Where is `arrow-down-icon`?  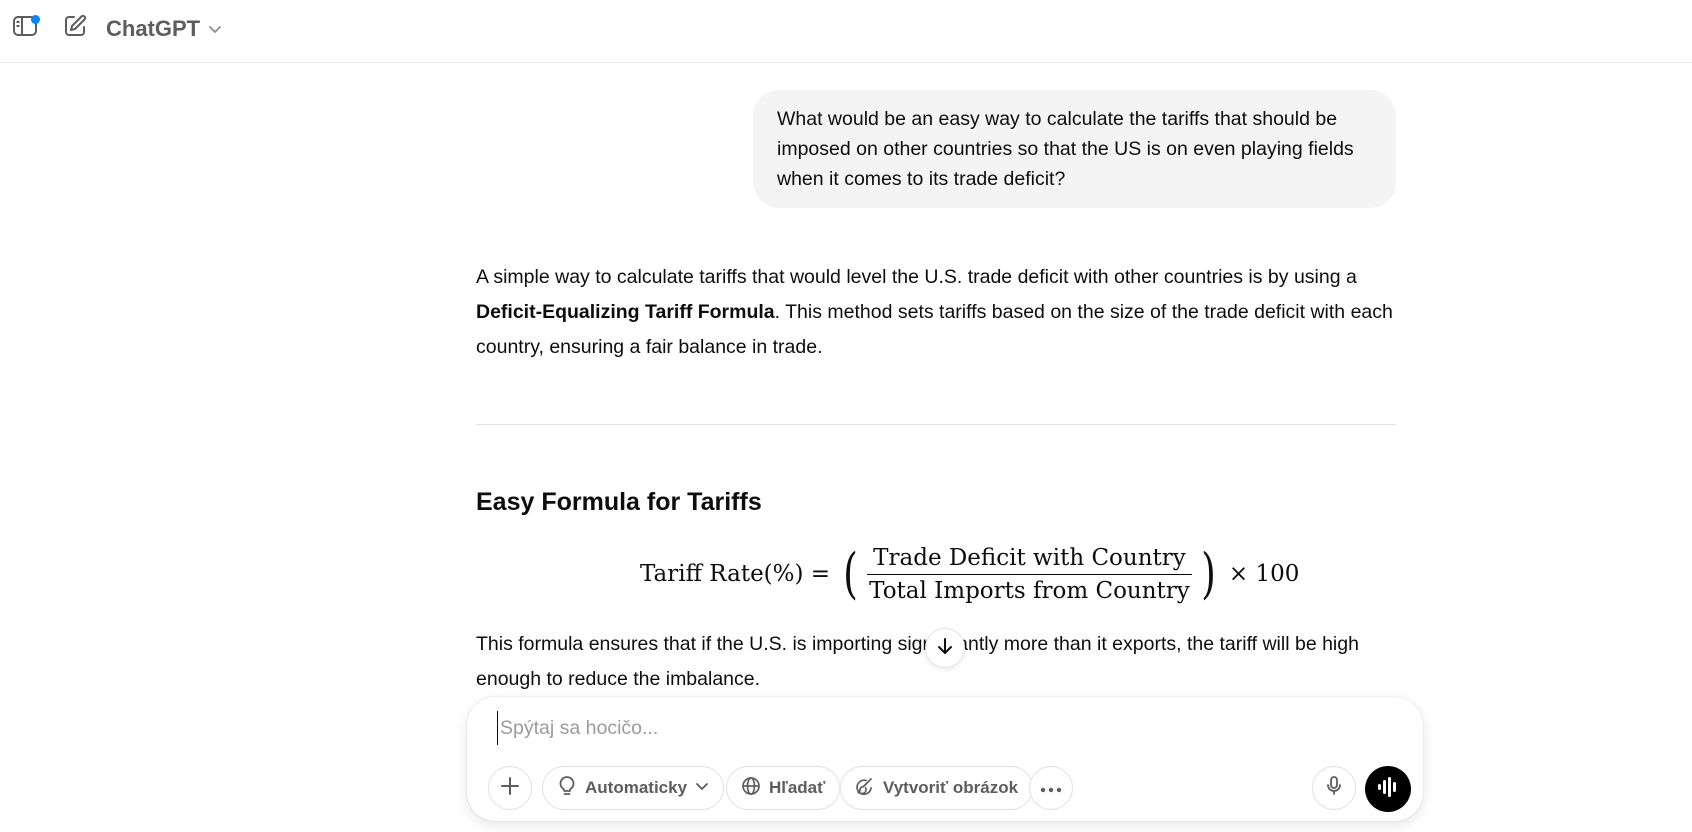 arrow-down-icon is located at coordinates (945, 648).